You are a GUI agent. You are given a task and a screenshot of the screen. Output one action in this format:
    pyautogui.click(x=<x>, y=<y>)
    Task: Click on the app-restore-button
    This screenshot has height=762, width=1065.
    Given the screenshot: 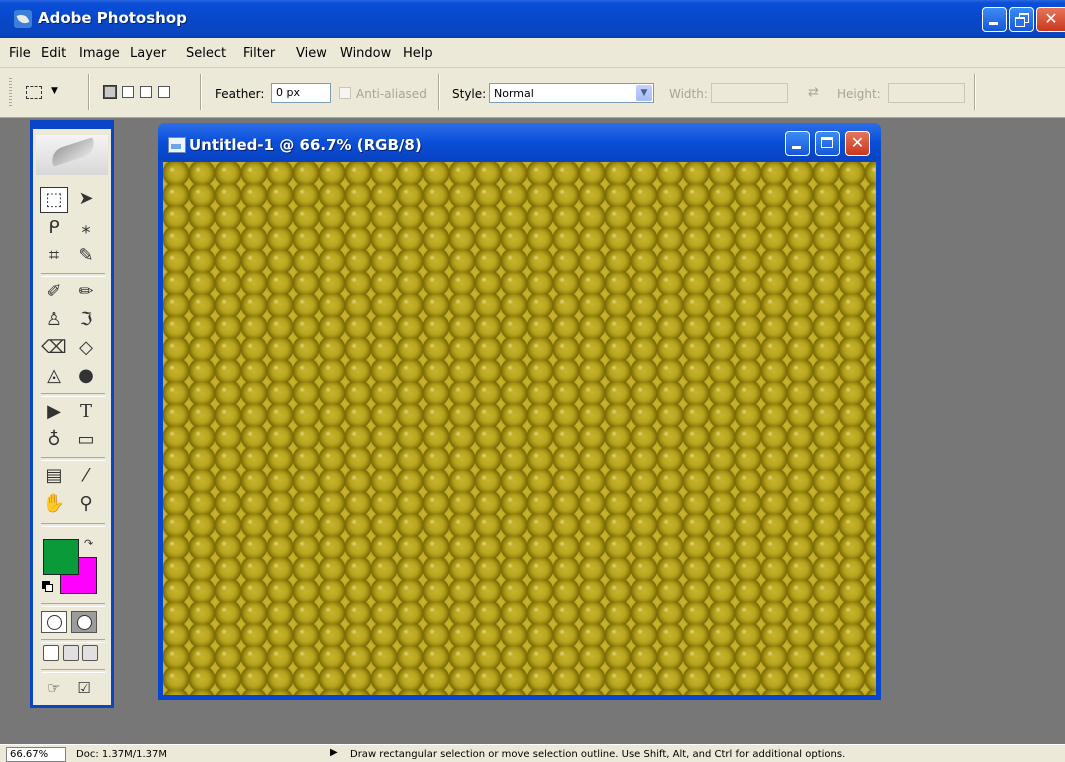 What is the action you would take?
    pyautogui.click(x=1021, y=19)
    